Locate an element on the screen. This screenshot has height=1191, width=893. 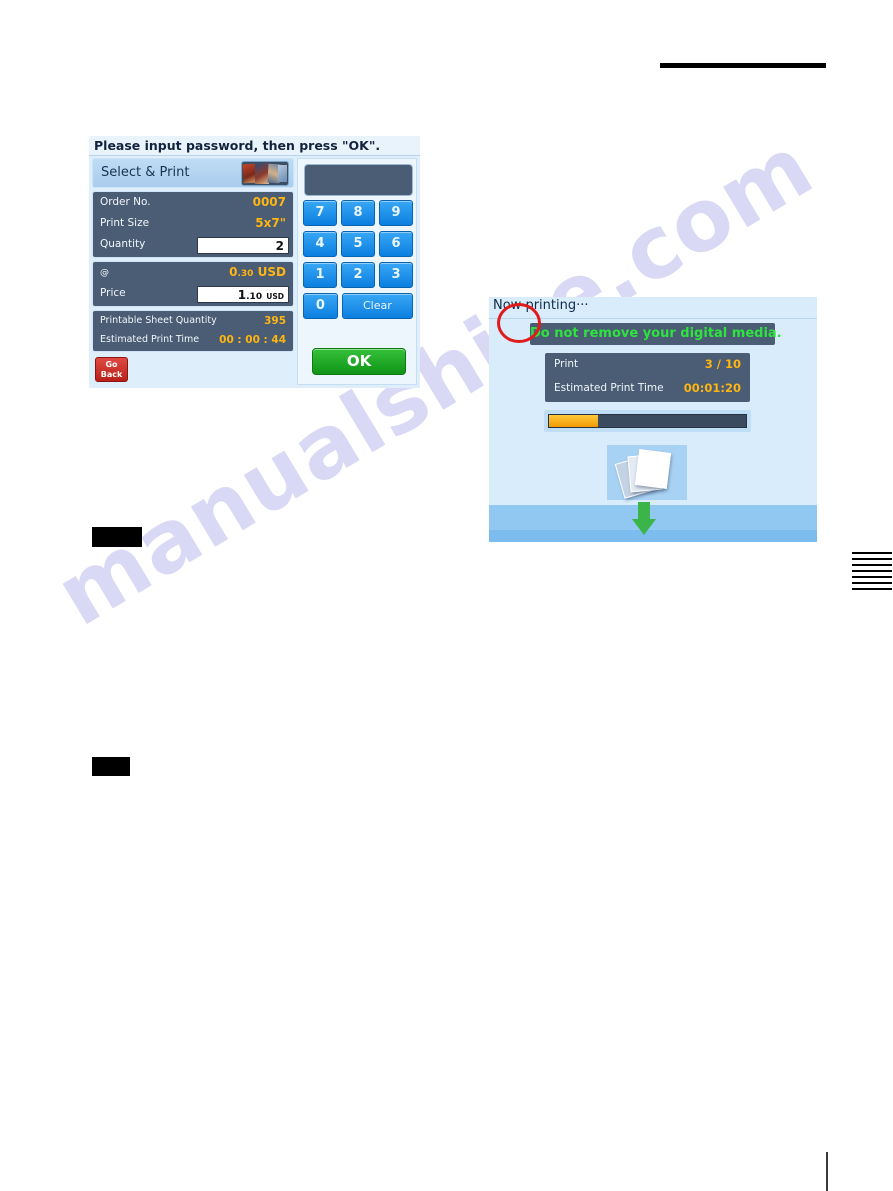
key-4: 4 is located at coordinates (320, 244).